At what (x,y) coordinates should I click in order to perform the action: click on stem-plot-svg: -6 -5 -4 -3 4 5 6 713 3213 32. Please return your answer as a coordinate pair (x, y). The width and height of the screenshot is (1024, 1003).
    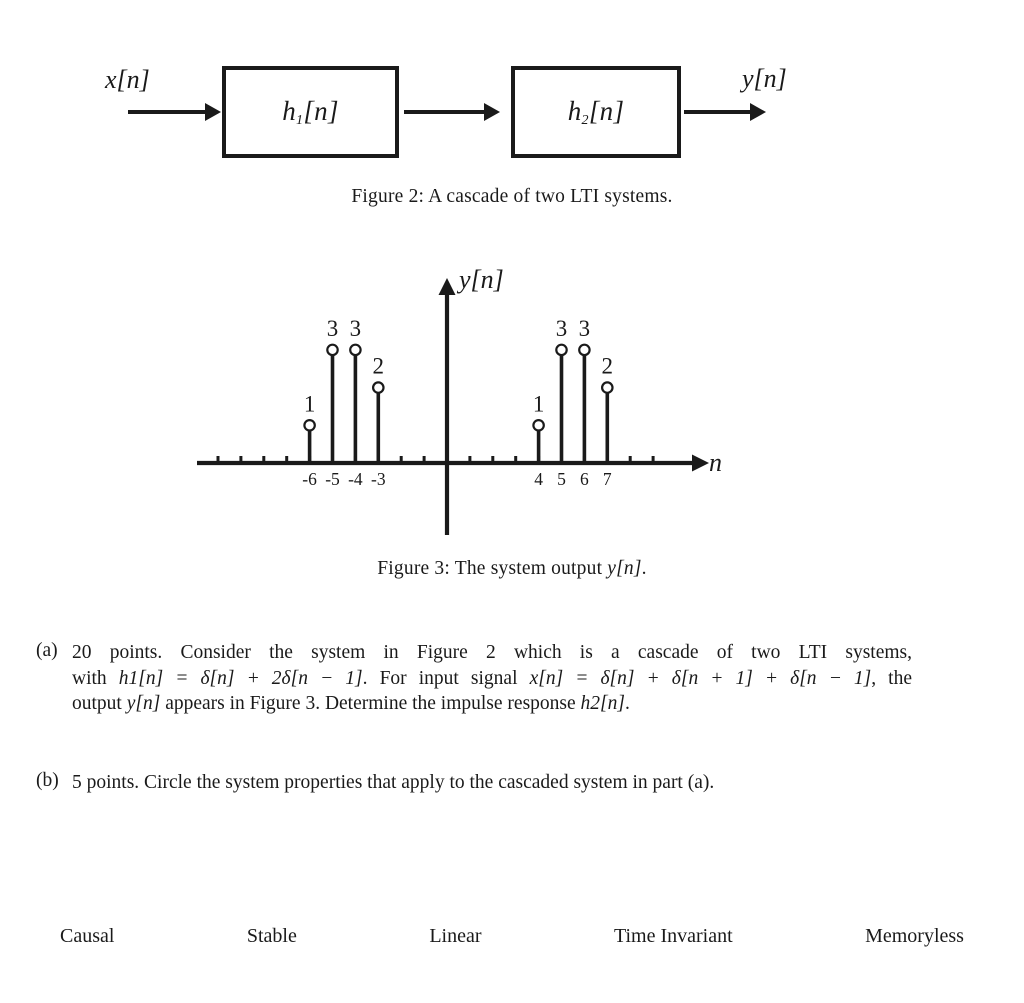
    Looking at the image, I should click on (453, 406).